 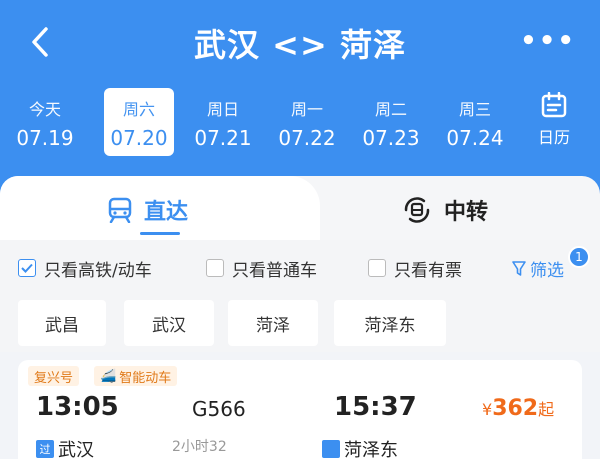 What do you see at coordinates (553, 137) in the screenshot?
I see `calendar-label: 日历` at bounding box center [553, 137].